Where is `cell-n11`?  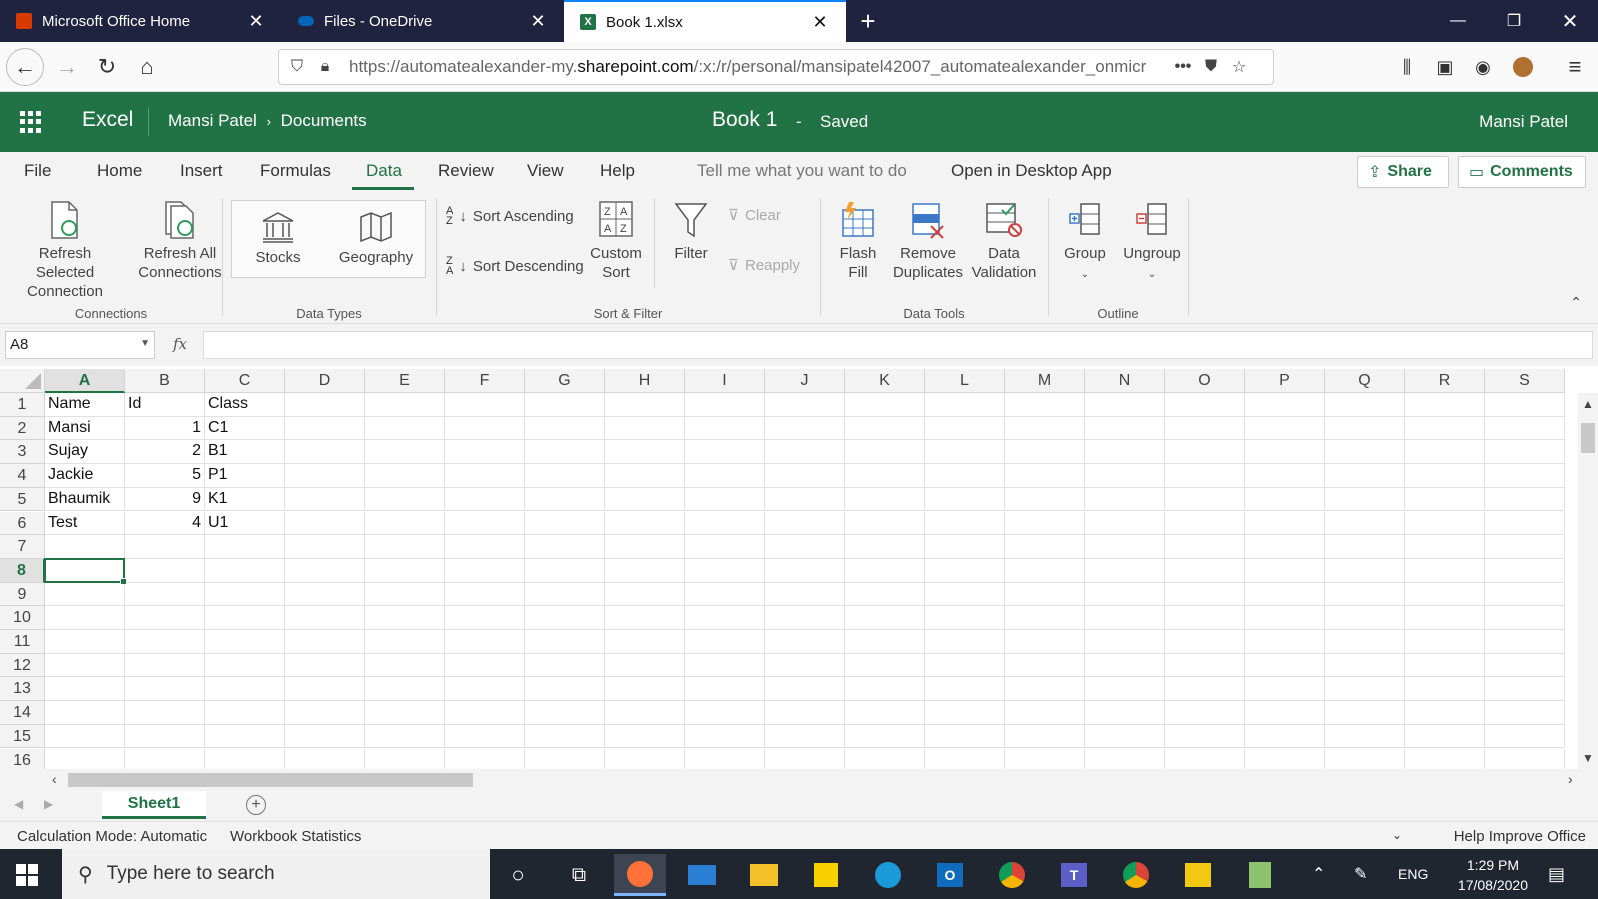 cell-n11 is located at coordinates (1125, 642).